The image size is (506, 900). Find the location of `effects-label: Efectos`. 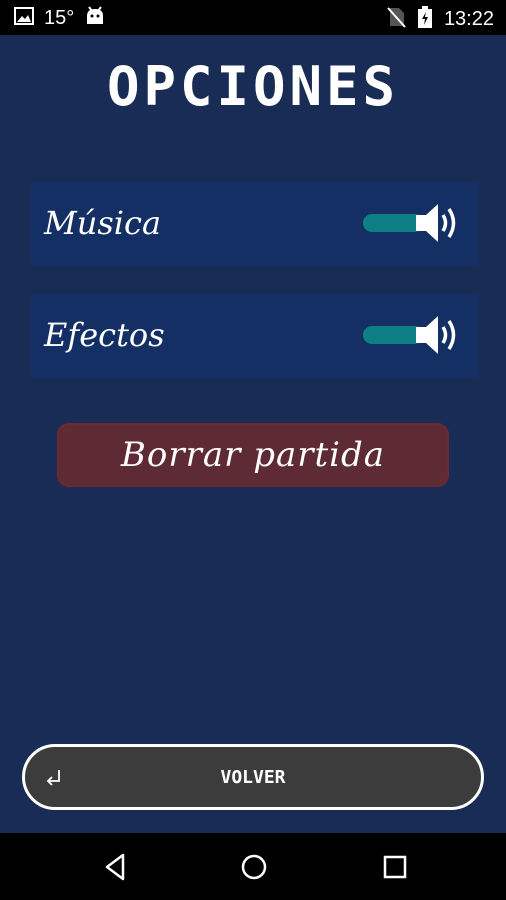

effects-label: Efectos is located at coordinates (104, 335).